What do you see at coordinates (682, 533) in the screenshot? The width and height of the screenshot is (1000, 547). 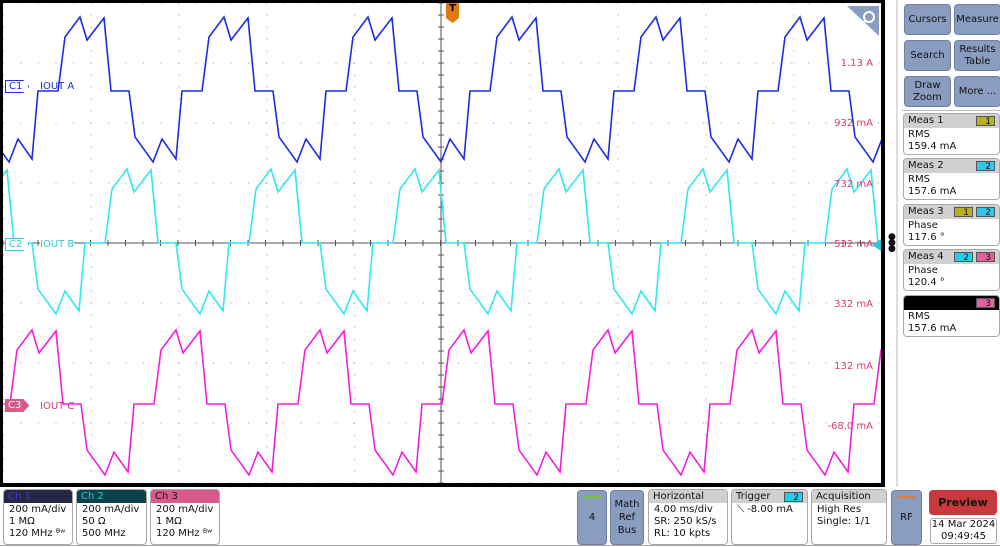 I see `record-length: RL: 10 kpts` at bounding box center [682, 533].